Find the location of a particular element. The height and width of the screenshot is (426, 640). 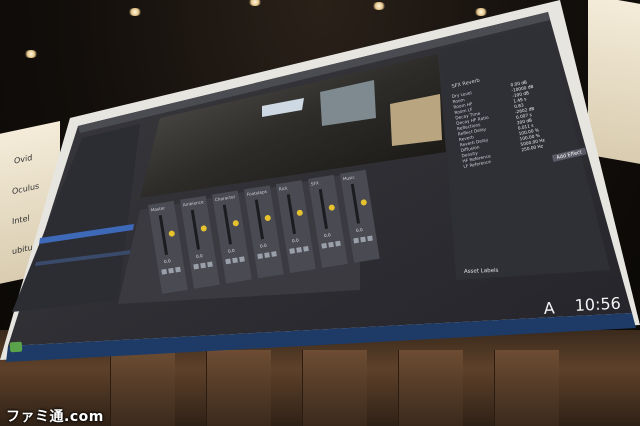

start-button is located at coordinates (16, 347).